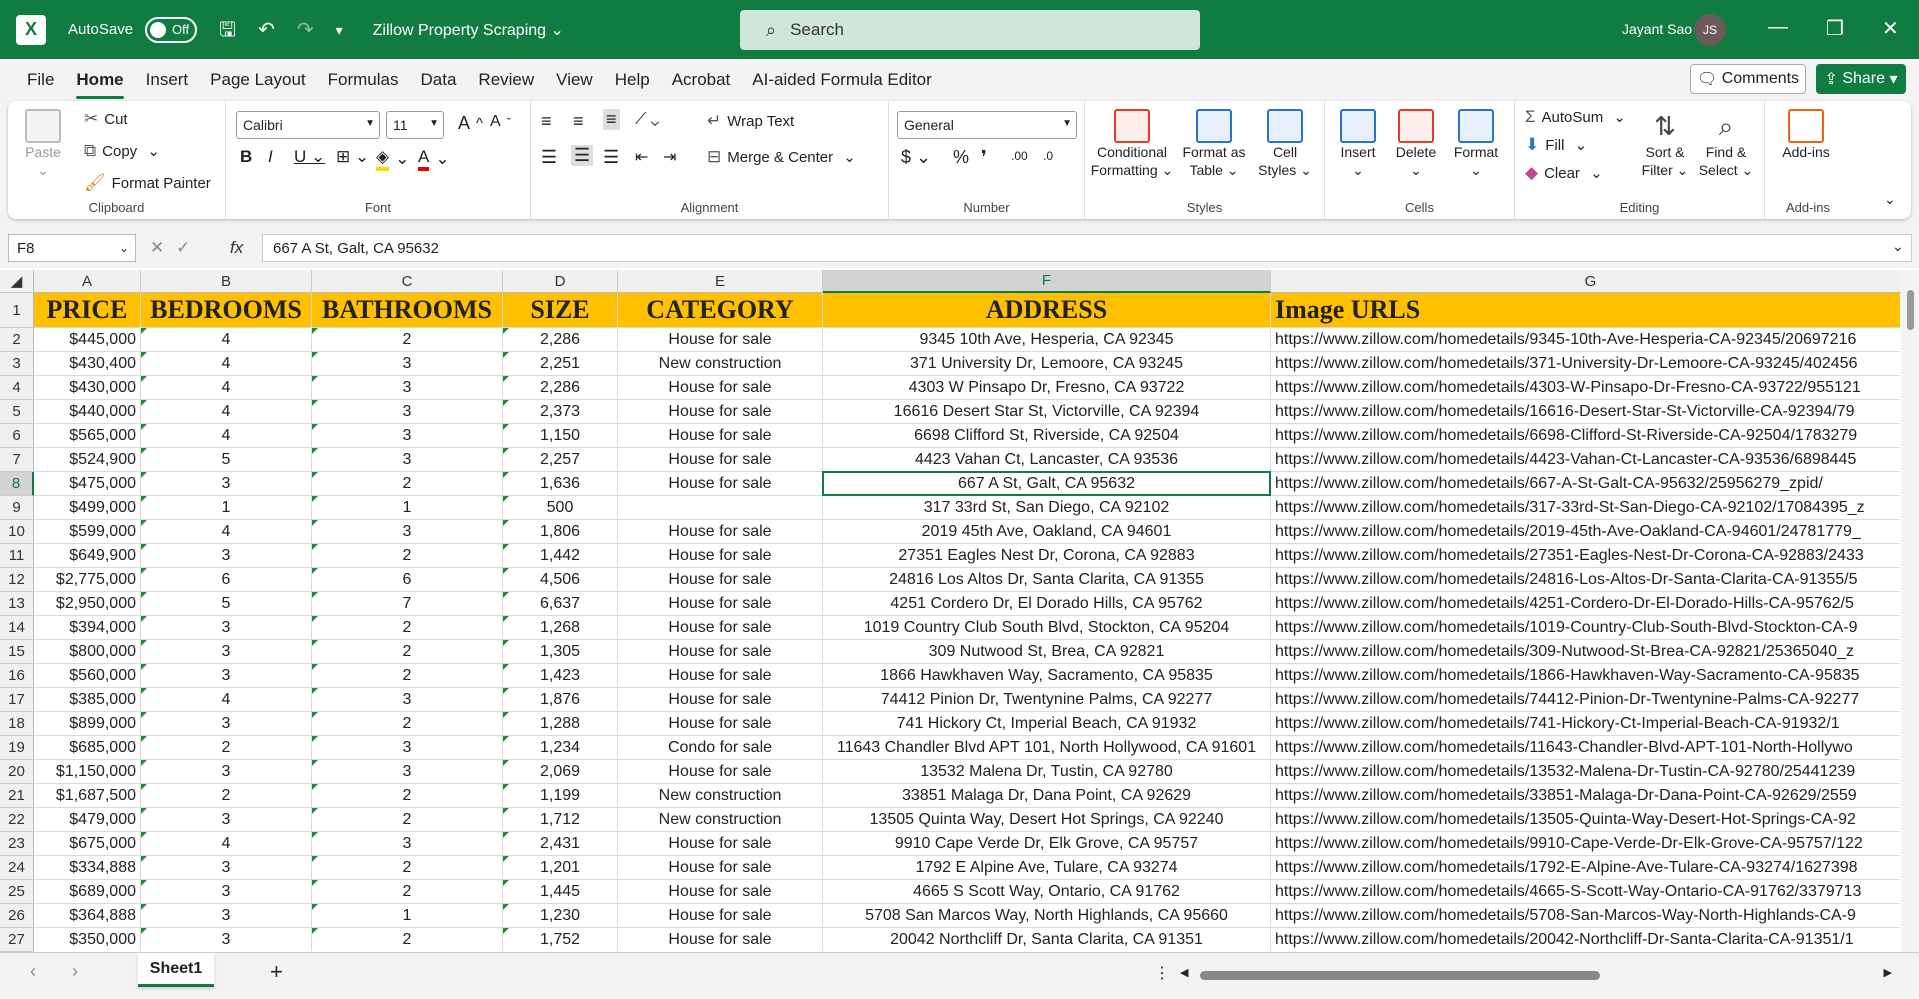 The height and width of the screenshot is (999, 1919). I want to click on table-cell: 2,431, so click(560, 844).